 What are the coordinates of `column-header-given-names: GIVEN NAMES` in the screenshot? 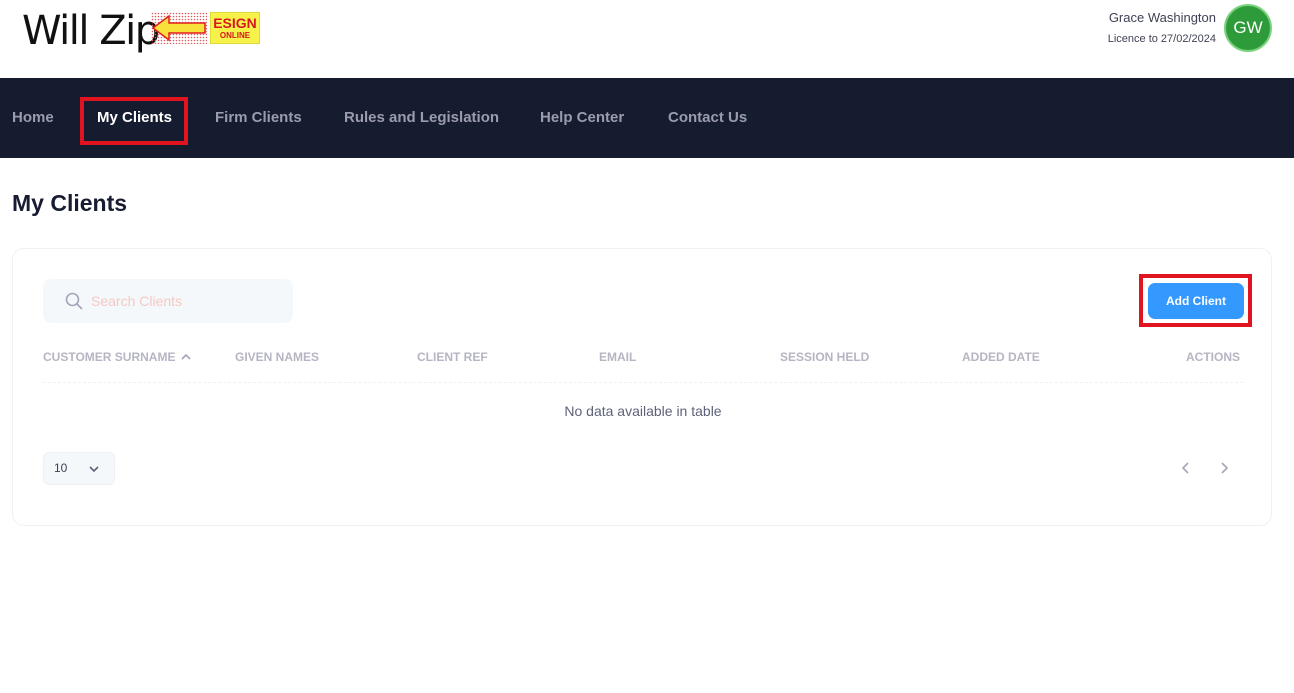 It's located at (277, 357).